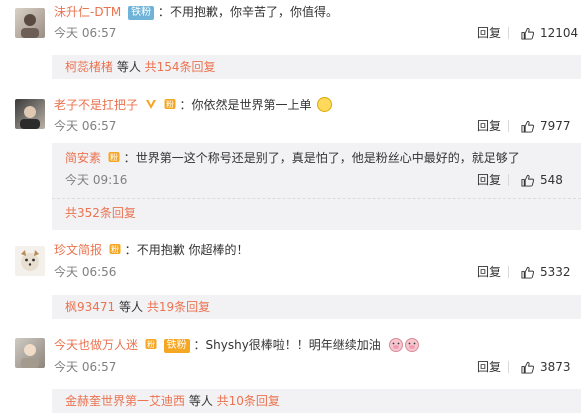 This screenshot has height=419, width=584. Describe the element at coordinates (96, 105) in the screenshot. I see `username-link: 老子不是扛把子` at that location.